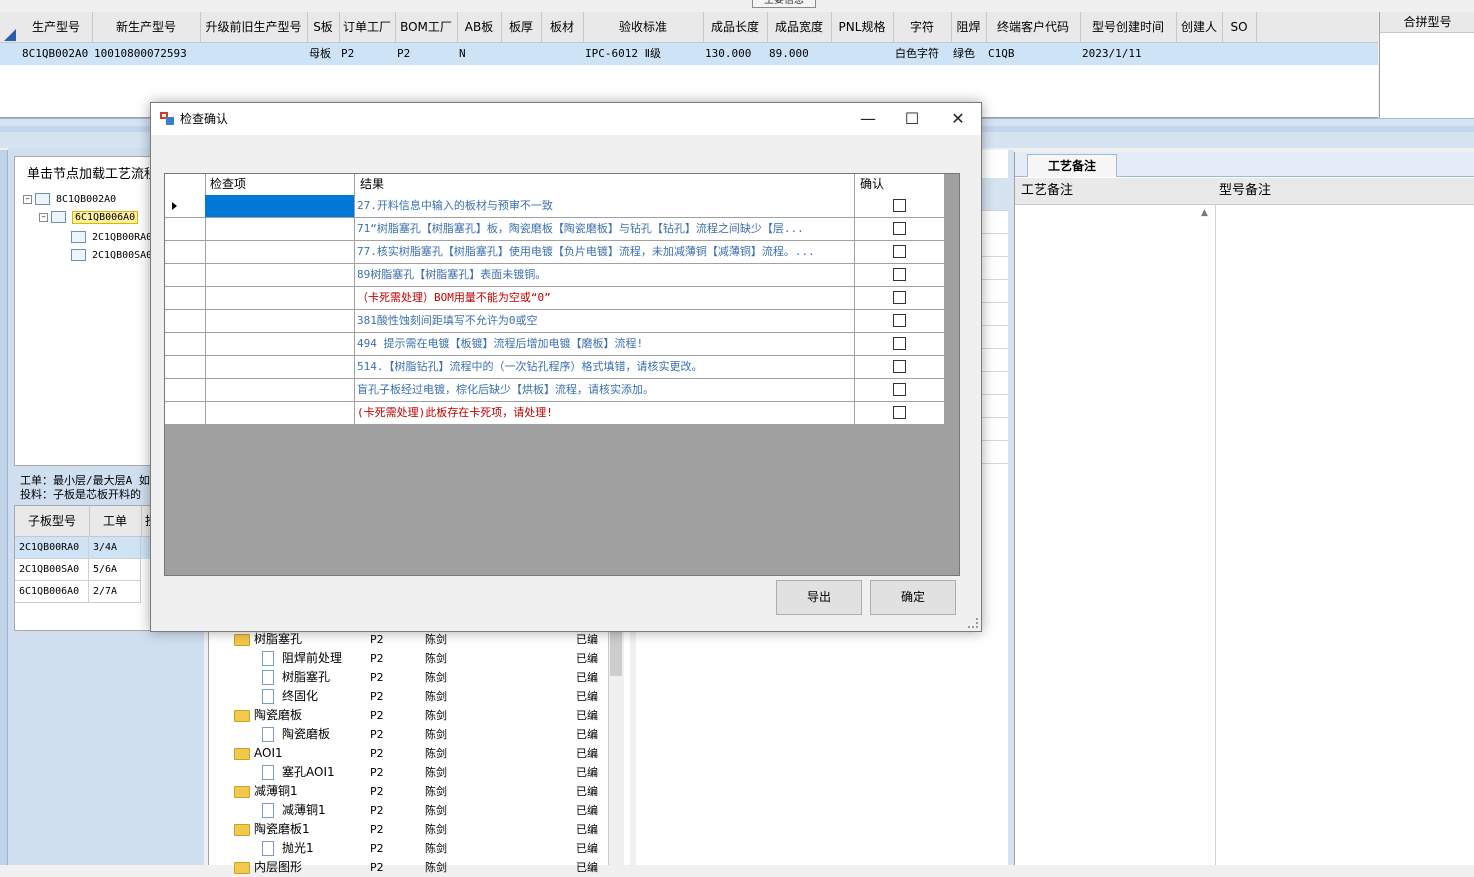  I want to click on column-header: 终端客户代码, so click(1033, 27).